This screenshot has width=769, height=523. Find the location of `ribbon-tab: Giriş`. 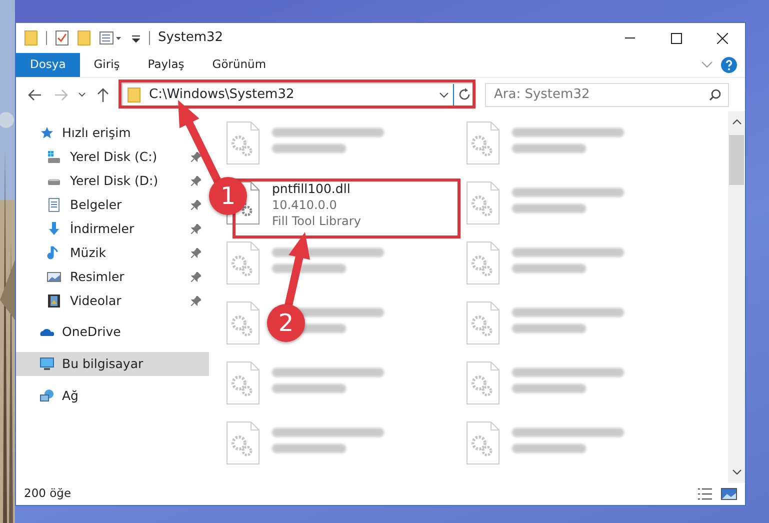

ribbon-tab: Giriş is located at coordinates (107, 65).